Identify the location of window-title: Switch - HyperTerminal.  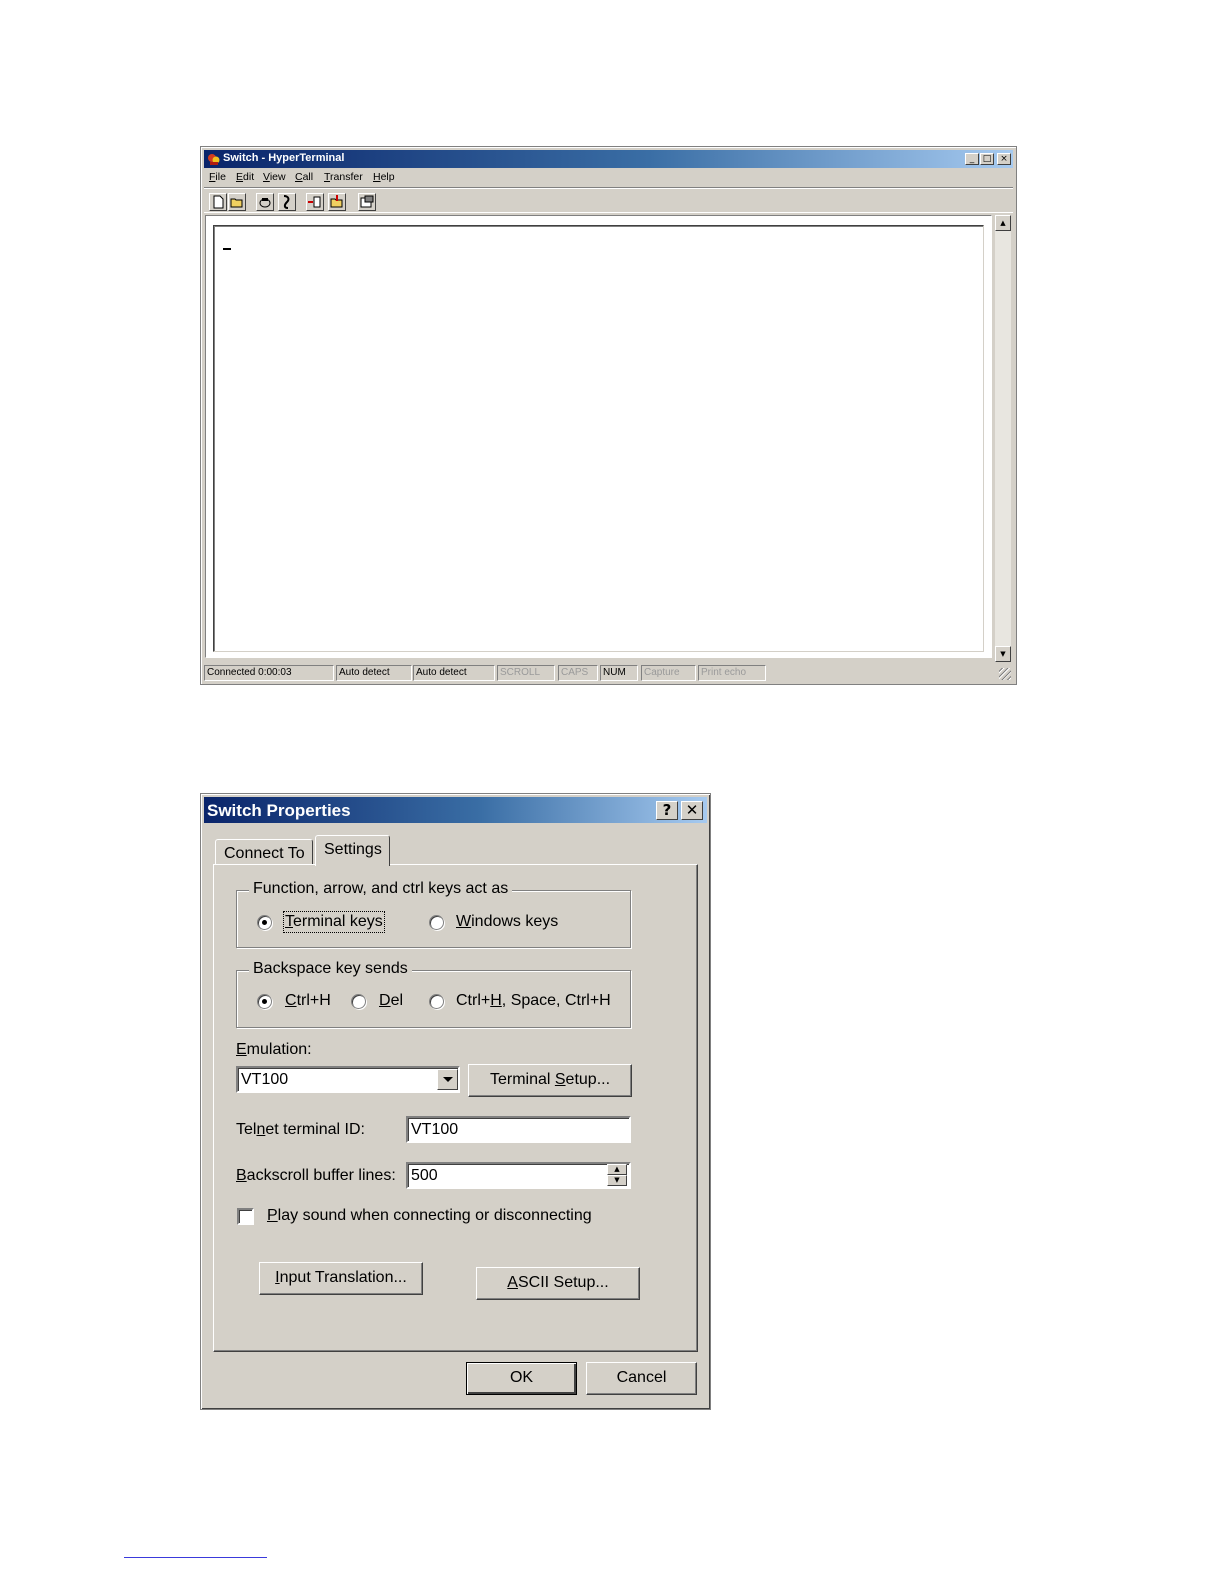
(284, 158).